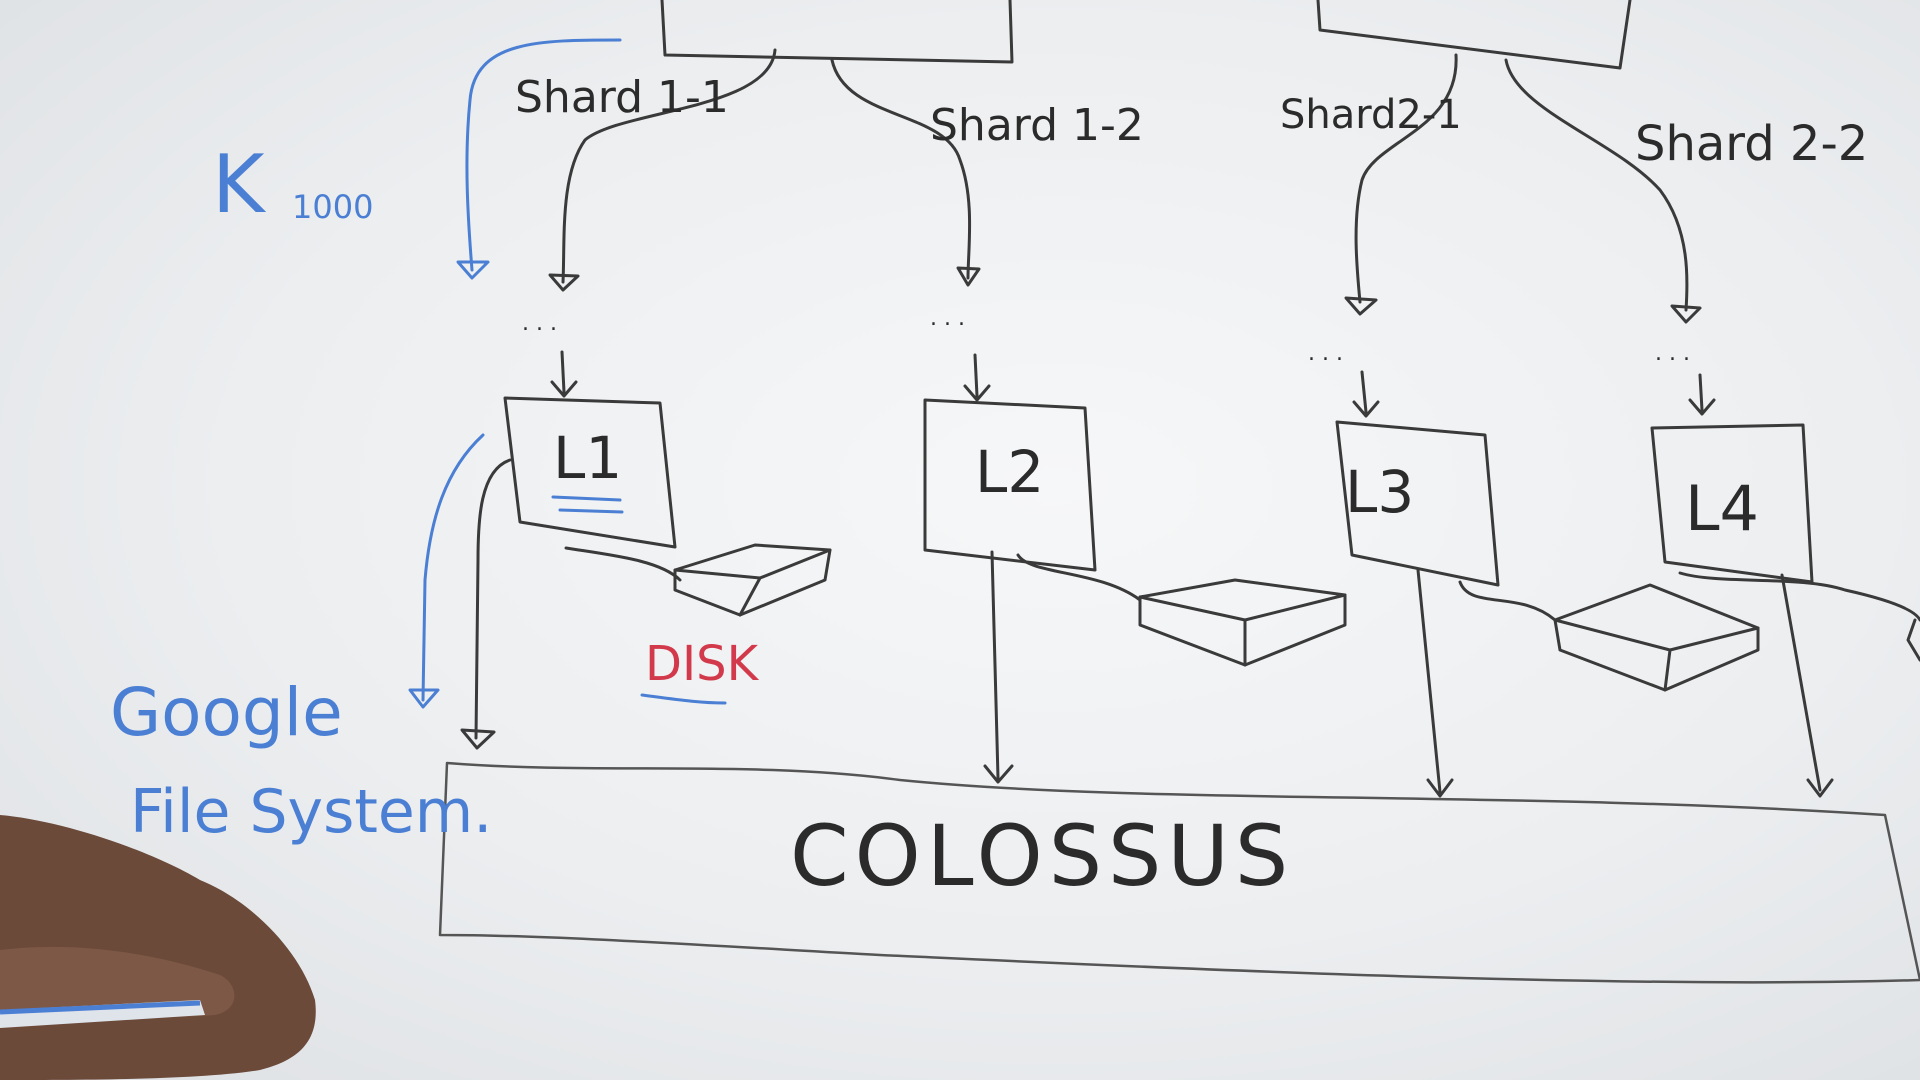  Describe the element at coordinates (158, 947) in the screenshot. I see `presenter-hand` at that location.